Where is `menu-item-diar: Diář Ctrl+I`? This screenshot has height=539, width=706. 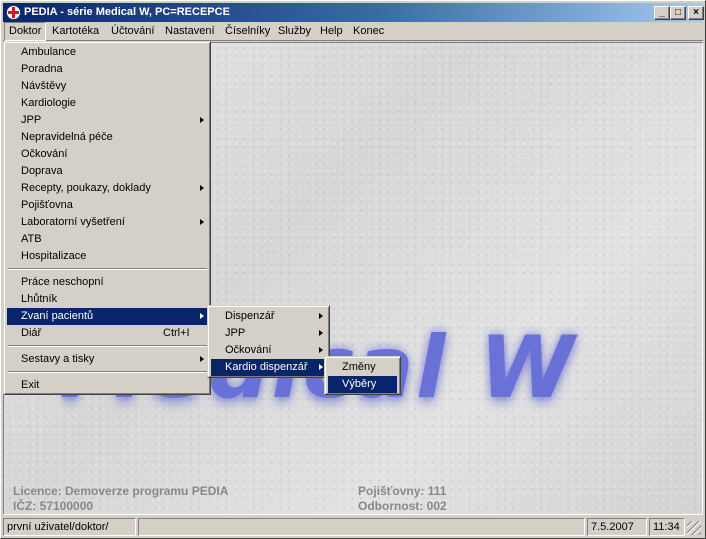
menu-item-diar: Diář Ctrl+I is located at coordinates (107, 333).